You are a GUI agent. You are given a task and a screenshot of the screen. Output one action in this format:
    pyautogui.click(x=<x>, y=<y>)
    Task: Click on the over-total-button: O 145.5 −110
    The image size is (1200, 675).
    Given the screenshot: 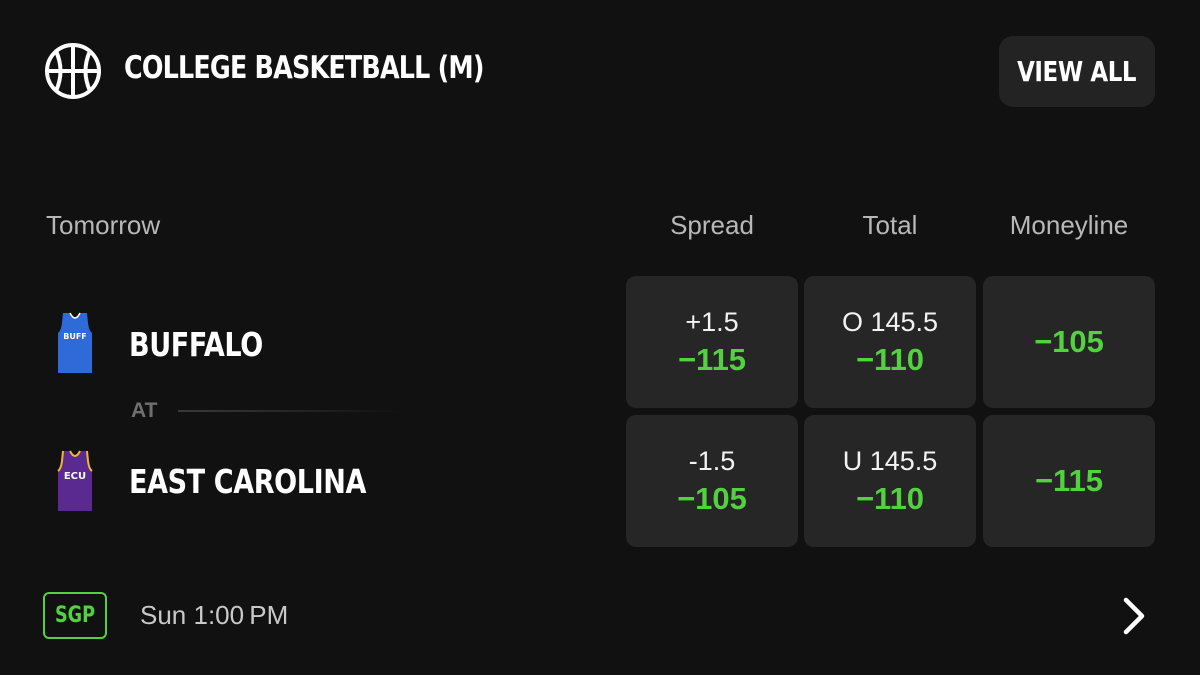 What is the action you would take?
    pyautogui.click(x=890, y=342)
    